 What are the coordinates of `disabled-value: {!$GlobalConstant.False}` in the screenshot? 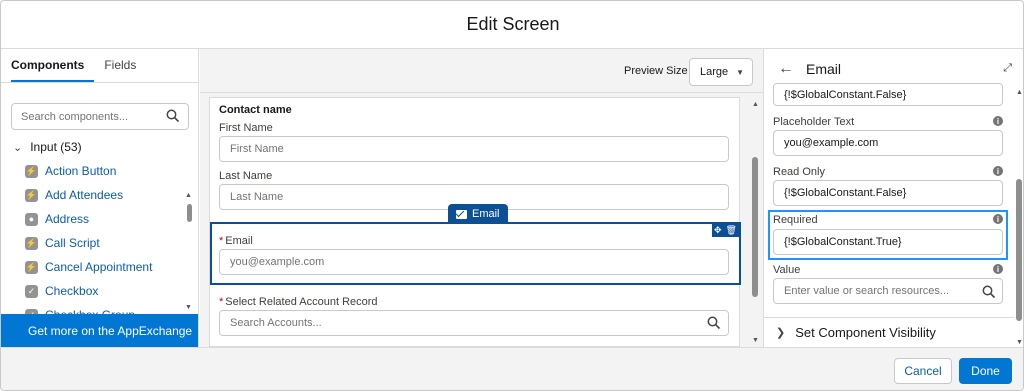 It's located at (845, 94).